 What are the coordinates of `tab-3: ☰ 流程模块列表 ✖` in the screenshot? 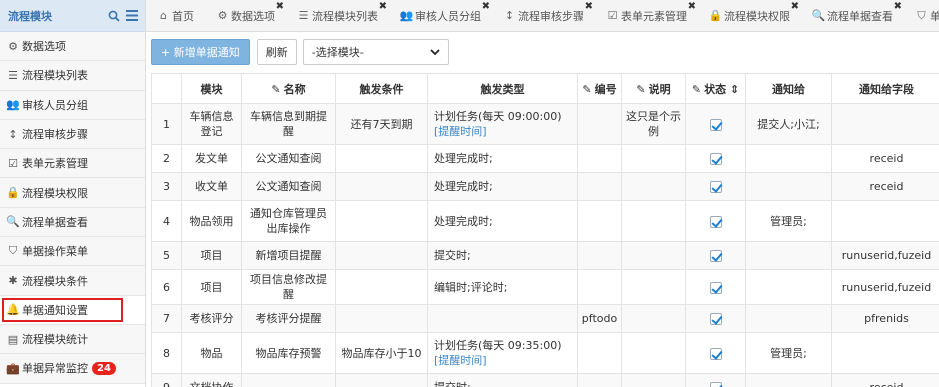 It's located at (337, 15).